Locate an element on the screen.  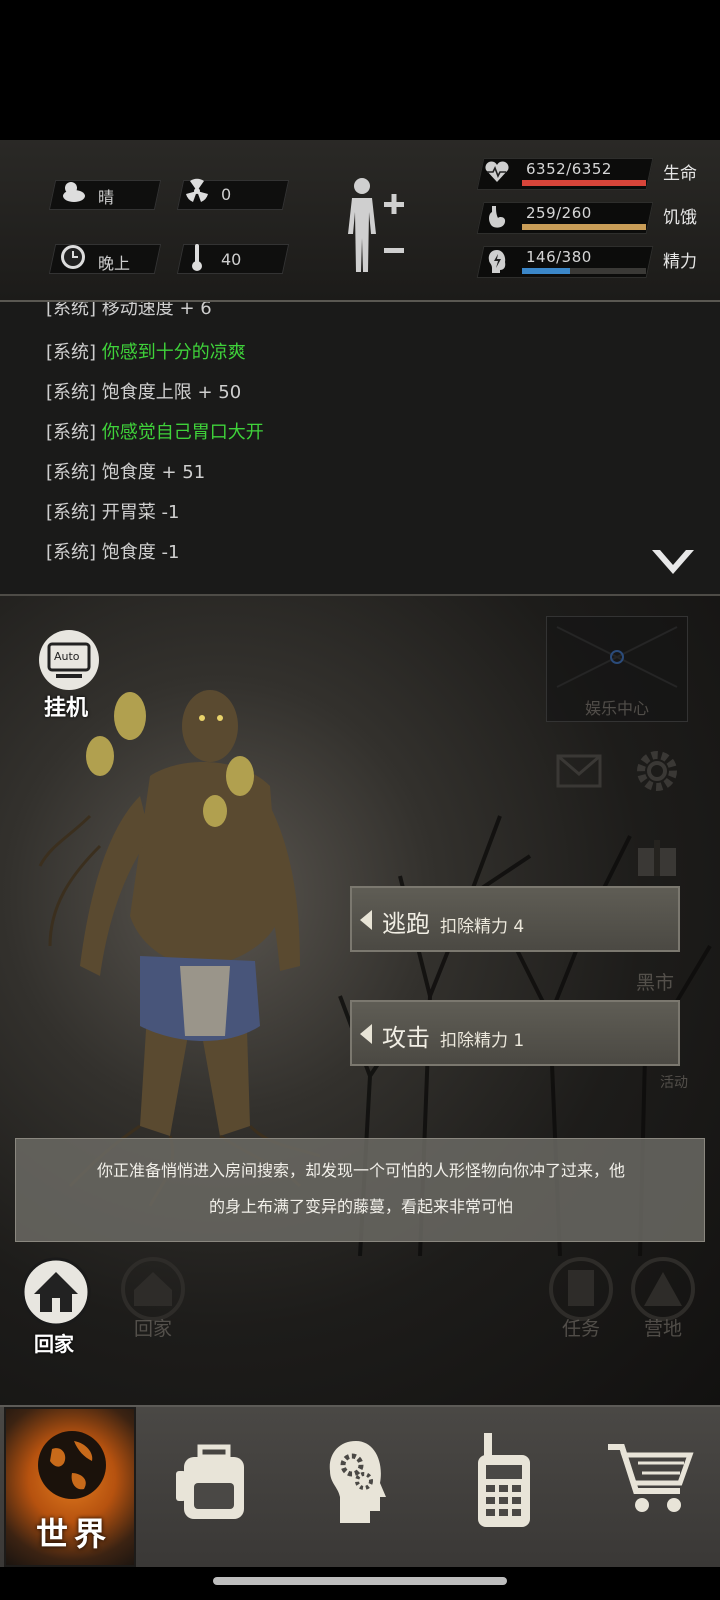
hunger-value: 259/260 is located at coordinates (559, 213).